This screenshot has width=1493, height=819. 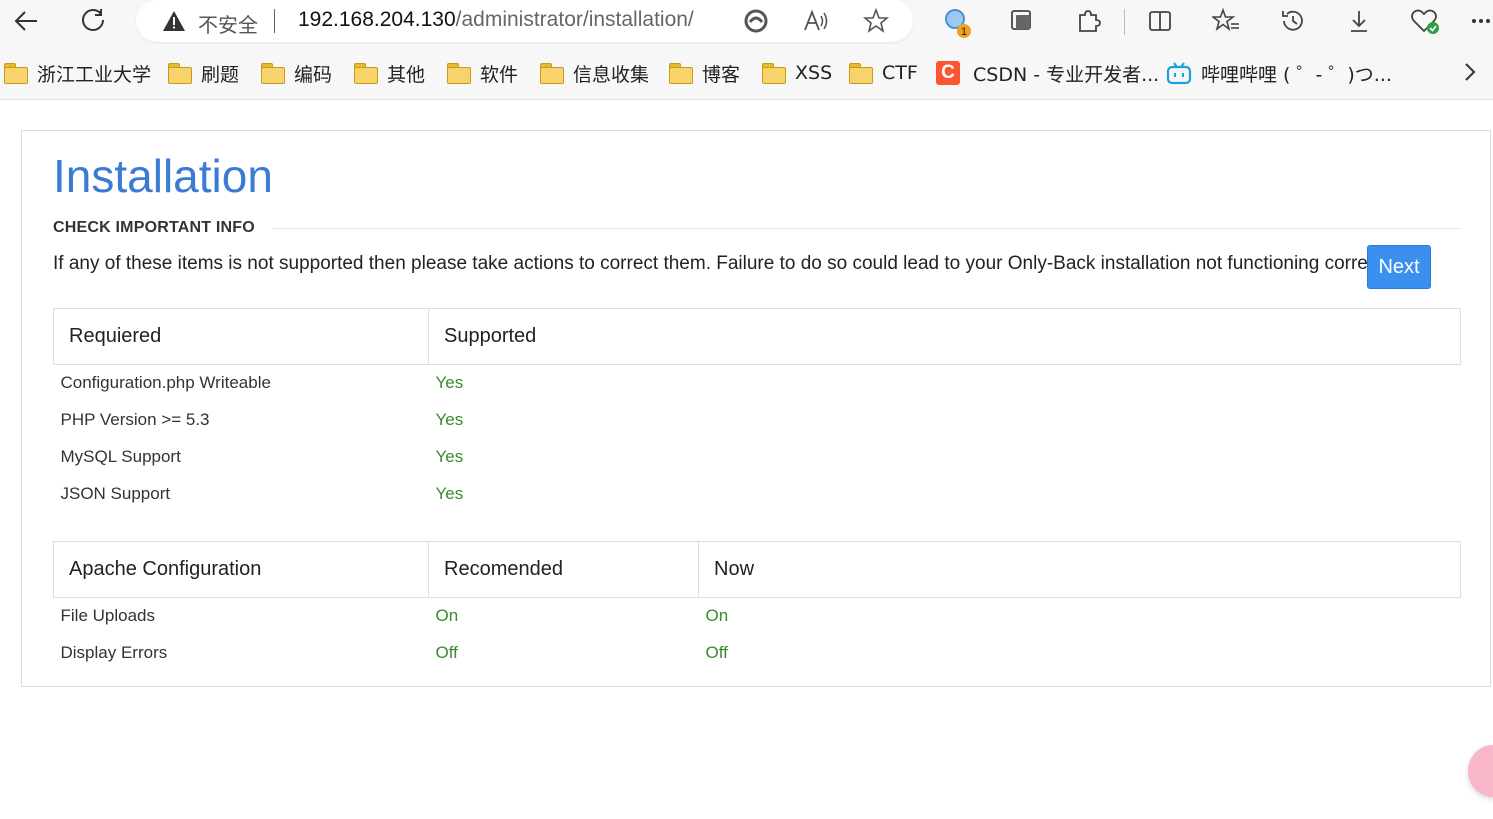 What do you see at coordinates (241, 569) in the screenshot?
I see `column-header: Apache Configuration` at bounding box center [241, 569].